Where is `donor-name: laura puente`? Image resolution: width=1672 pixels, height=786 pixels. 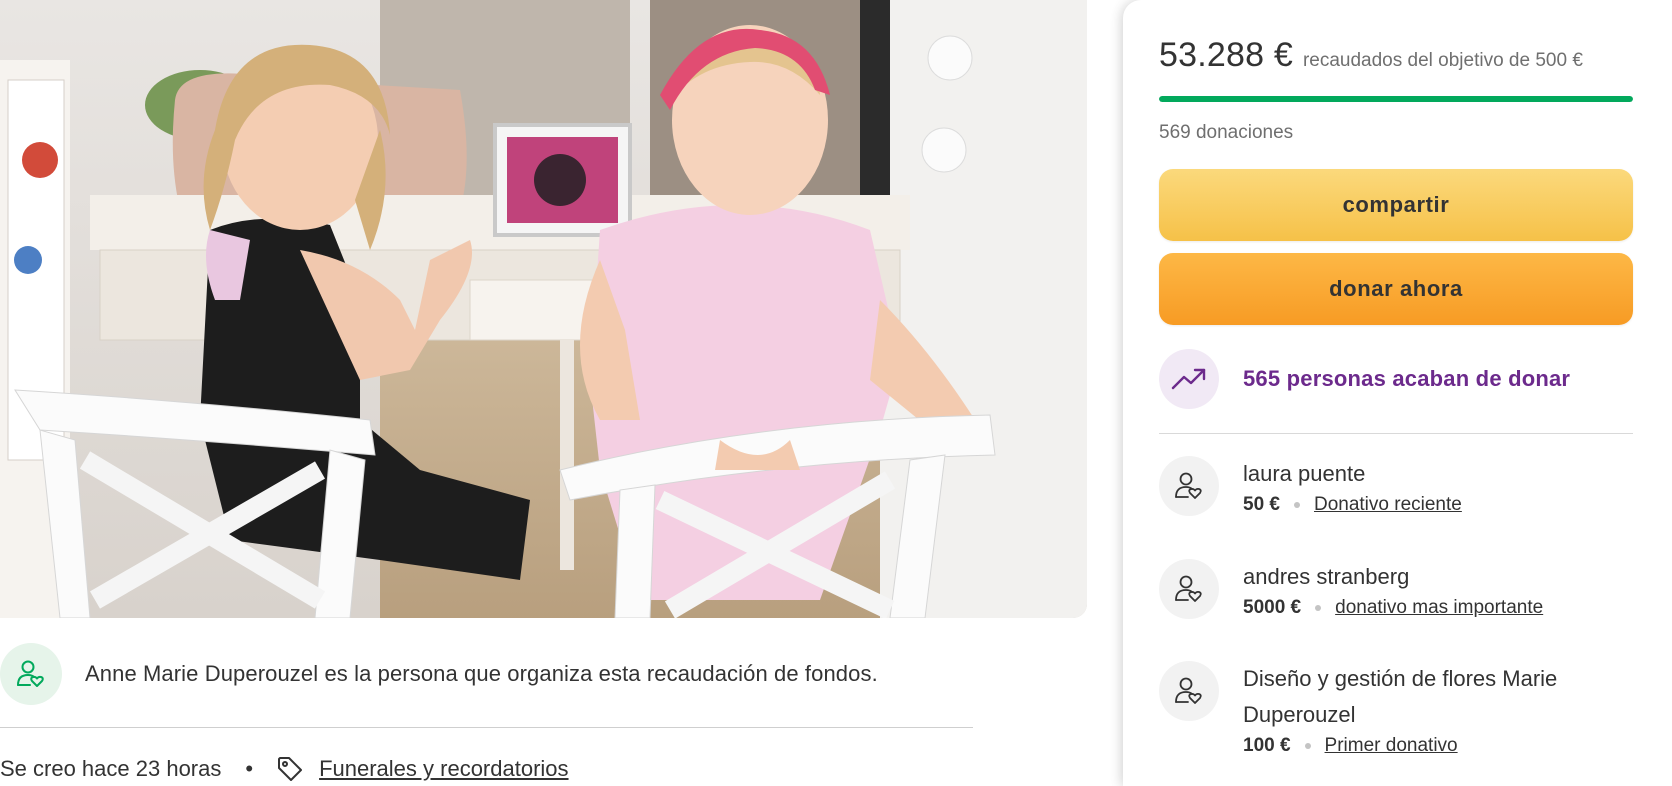
donor-name: laura puente is located at coordinates (1304, 473).